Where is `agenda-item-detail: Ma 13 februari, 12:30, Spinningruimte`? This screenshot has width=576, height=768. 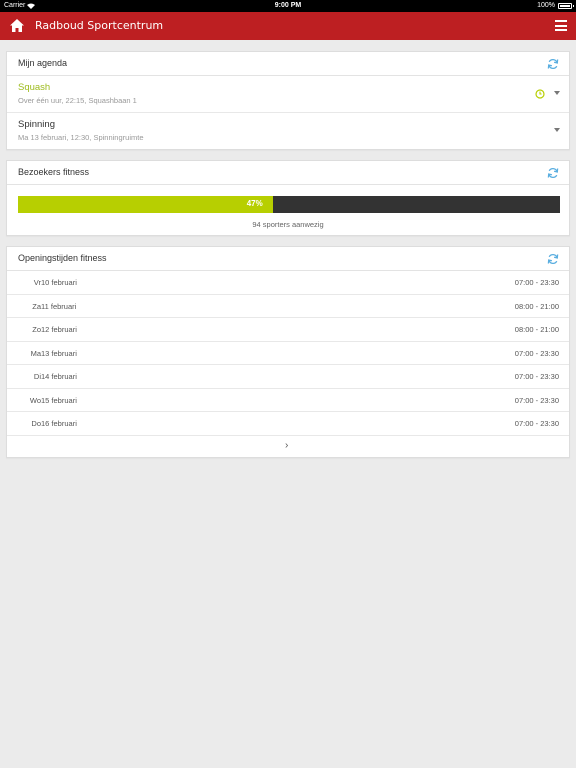
agenda-item-detail: Ma 13 februari, 12:30, Spinningruimte is located at coordinates (81, 137).